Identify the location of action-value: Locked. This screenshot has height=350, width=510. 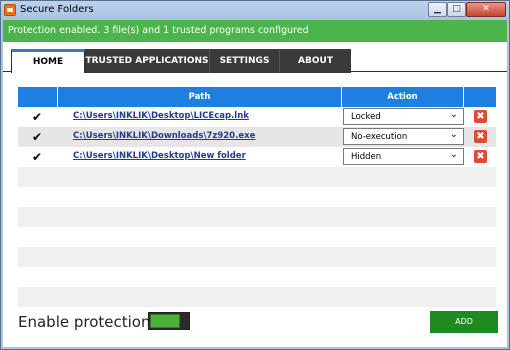
(366, 117).